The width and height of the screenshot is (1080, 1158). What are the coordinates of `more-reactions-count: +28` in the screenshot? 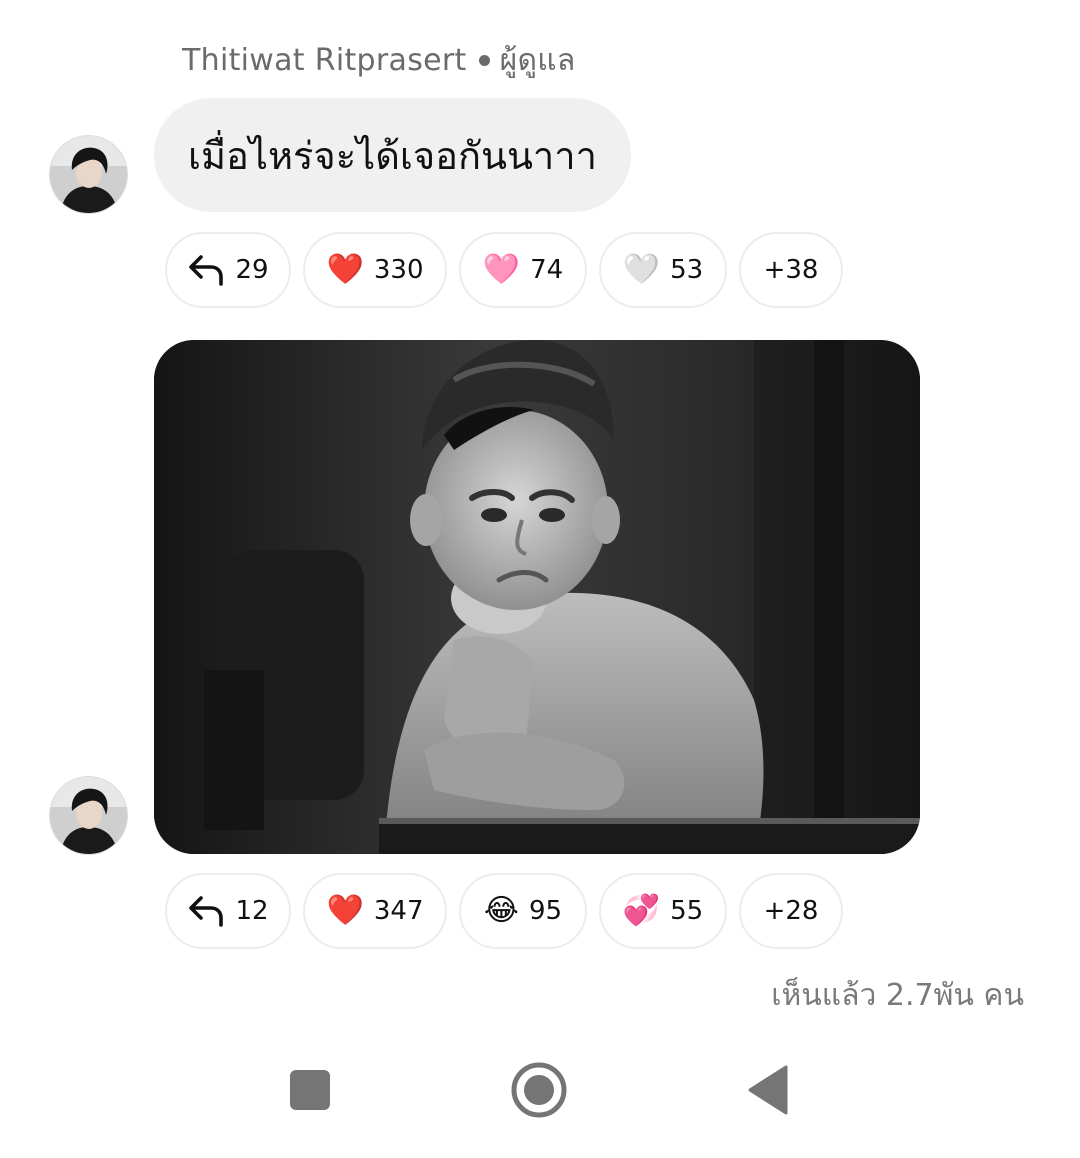 It's located at (791, 911).